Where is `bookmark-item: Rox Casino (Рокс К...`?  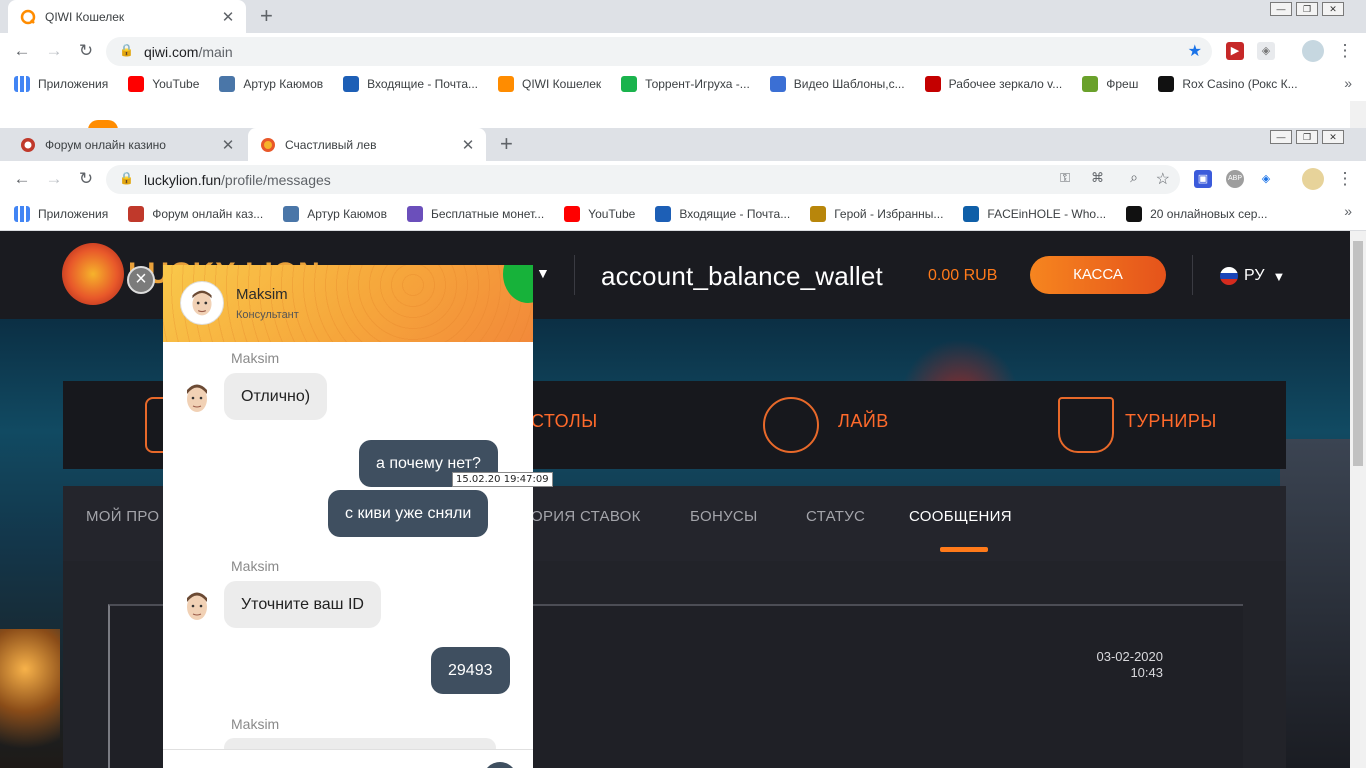
bookmark-item: Rox Casino (Рокс К... is located at coordinates (1228, 84).